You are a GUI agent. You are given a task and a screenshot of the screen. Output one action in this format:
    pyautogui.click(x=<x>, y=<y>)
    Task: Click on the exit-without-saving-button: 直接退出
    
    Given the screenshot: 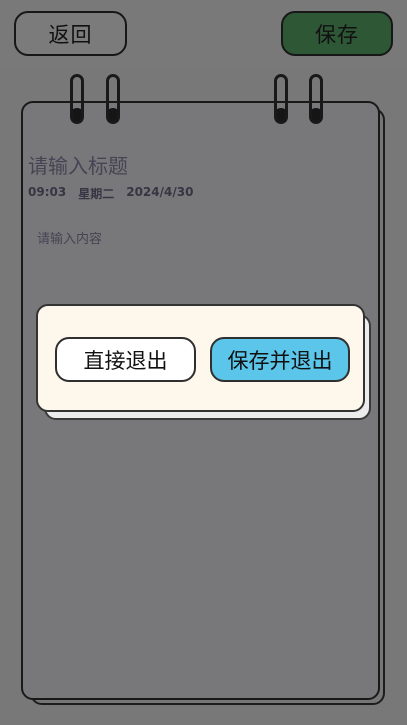 What is the action you would take?
    pyautogui.click(x=125, y=359)
    